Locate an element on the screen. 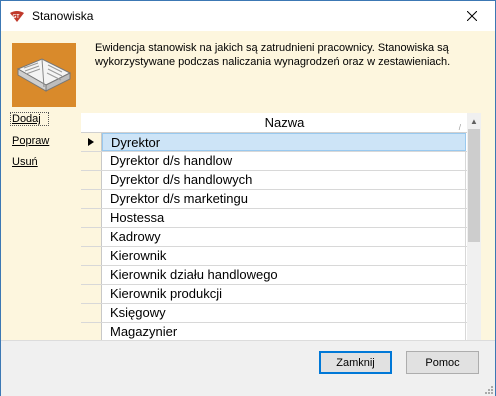 This screenshot has width=496, height=396. edit-link: Popraw is located at coordinates (30, 141).